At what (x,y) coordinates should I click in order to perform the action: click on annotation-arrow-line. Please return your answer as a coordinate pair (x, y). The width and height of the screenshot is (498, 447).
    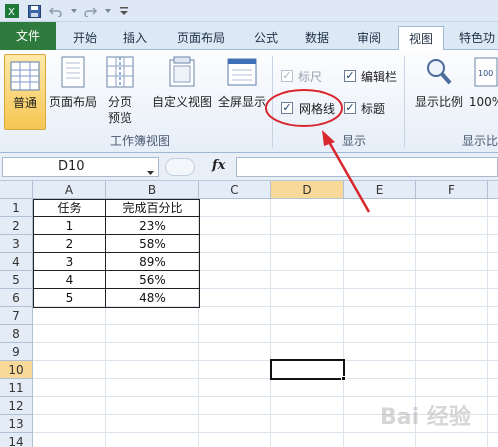
    Looking at the image, I should click on (348, 176).